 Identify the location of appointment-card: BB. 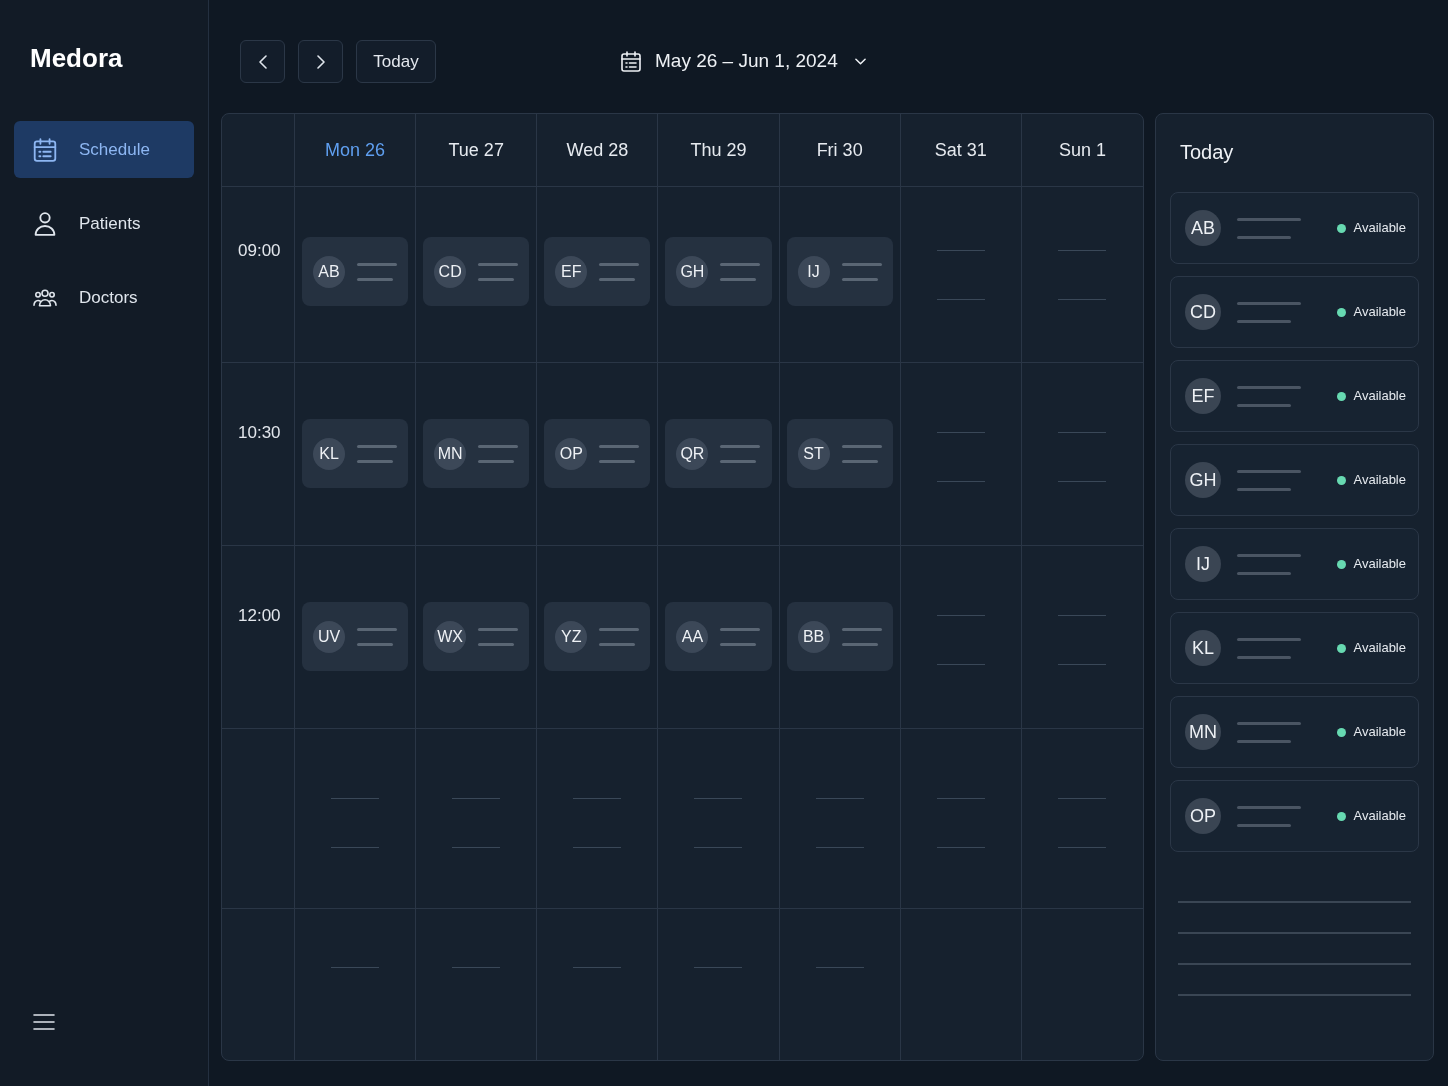
(839, 636).